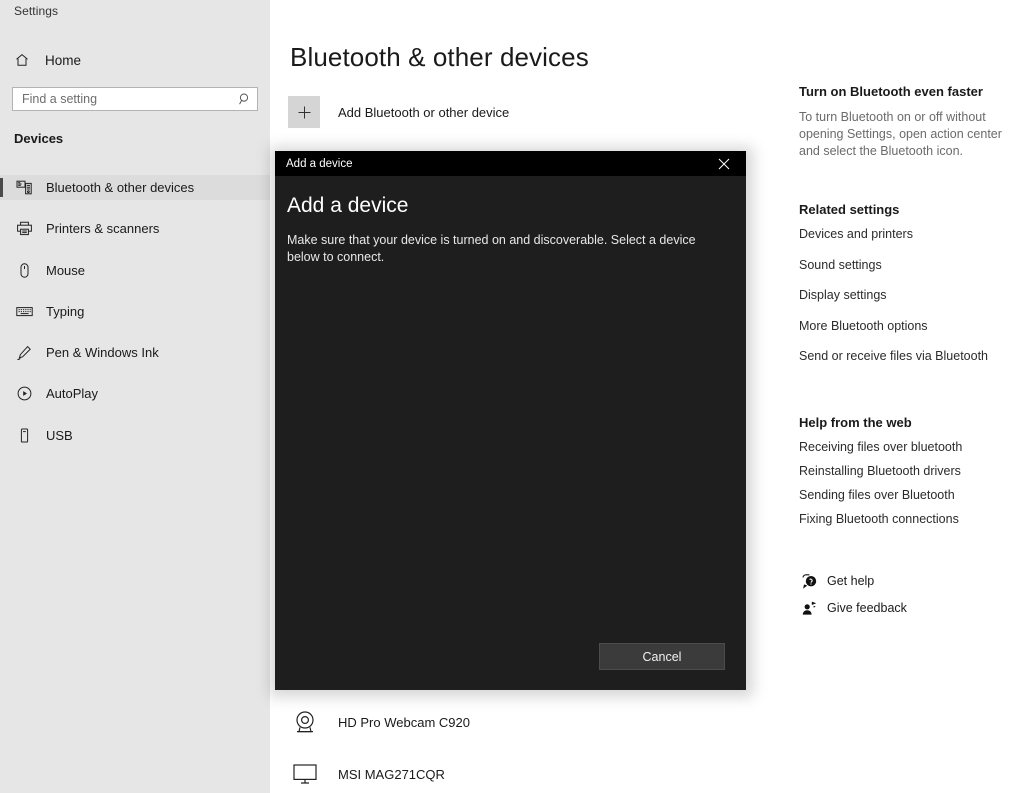  What do you see at coordinates (24, 270) in the screenshot?
I see `mouse-icon` at bounding box center [24, 270].